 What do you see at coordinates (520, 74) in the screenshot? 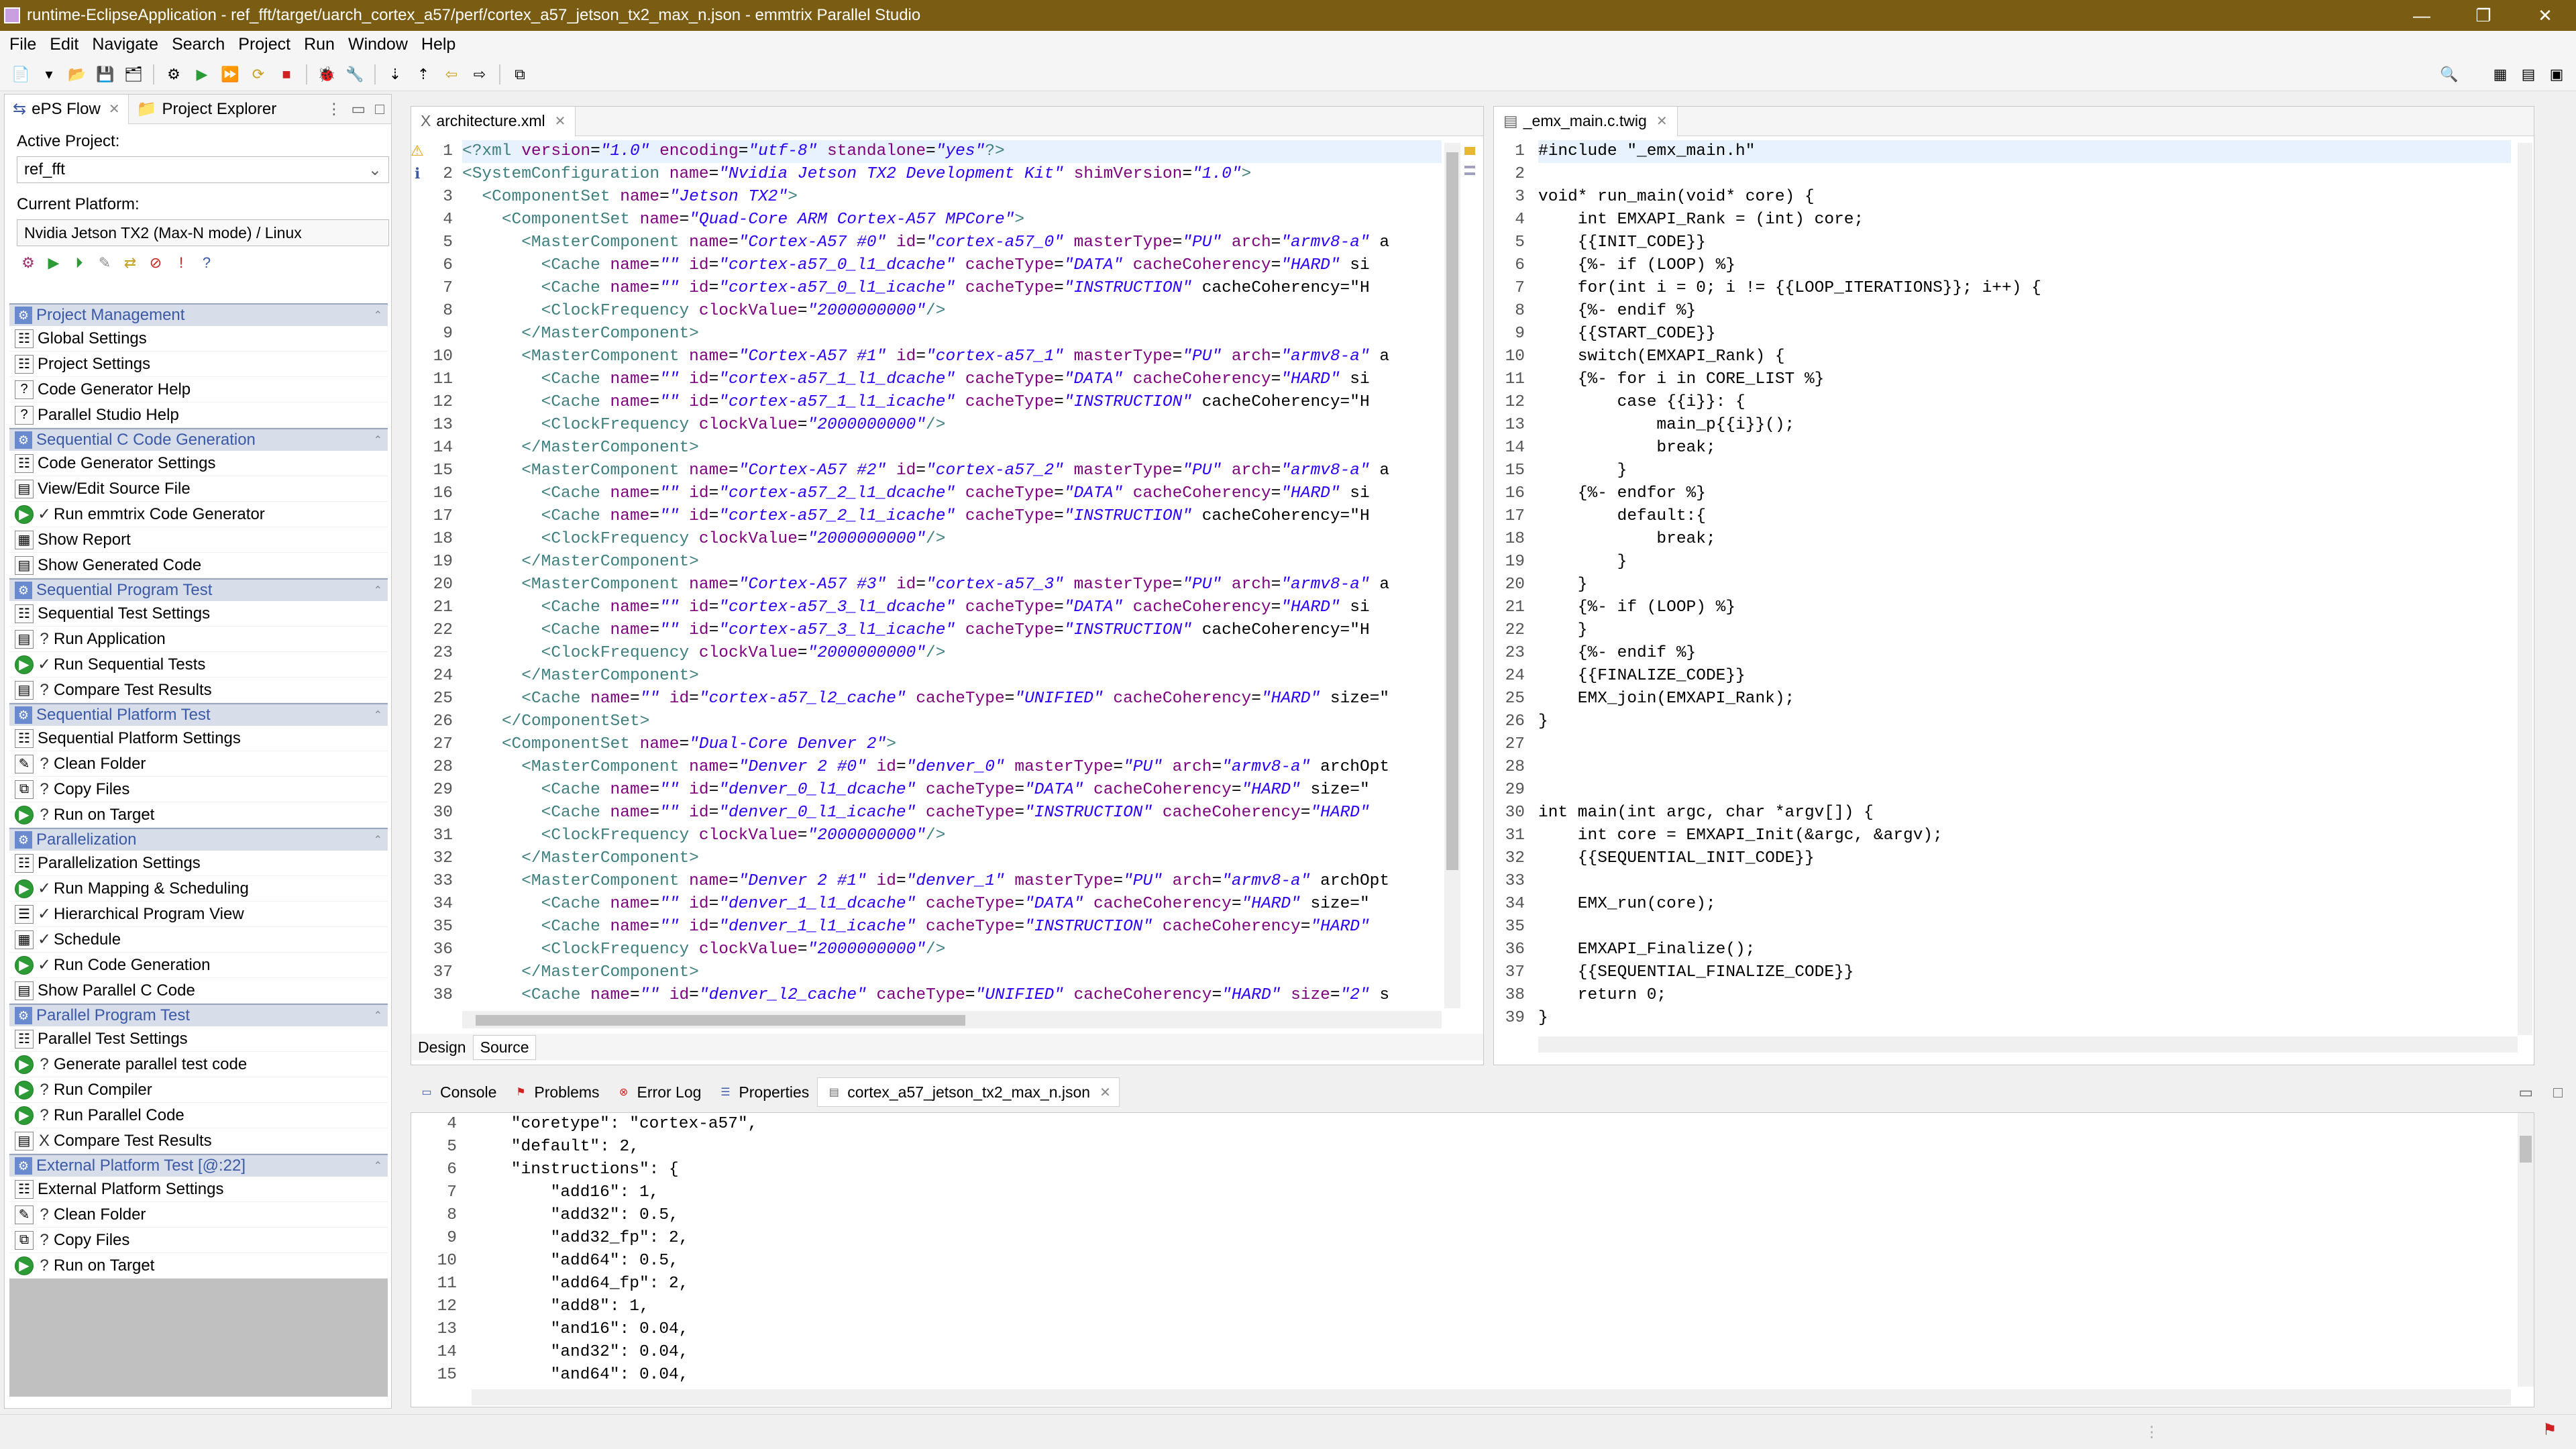
I see `open-perspective-icon: ⧉` at bounding box center [520, 74].